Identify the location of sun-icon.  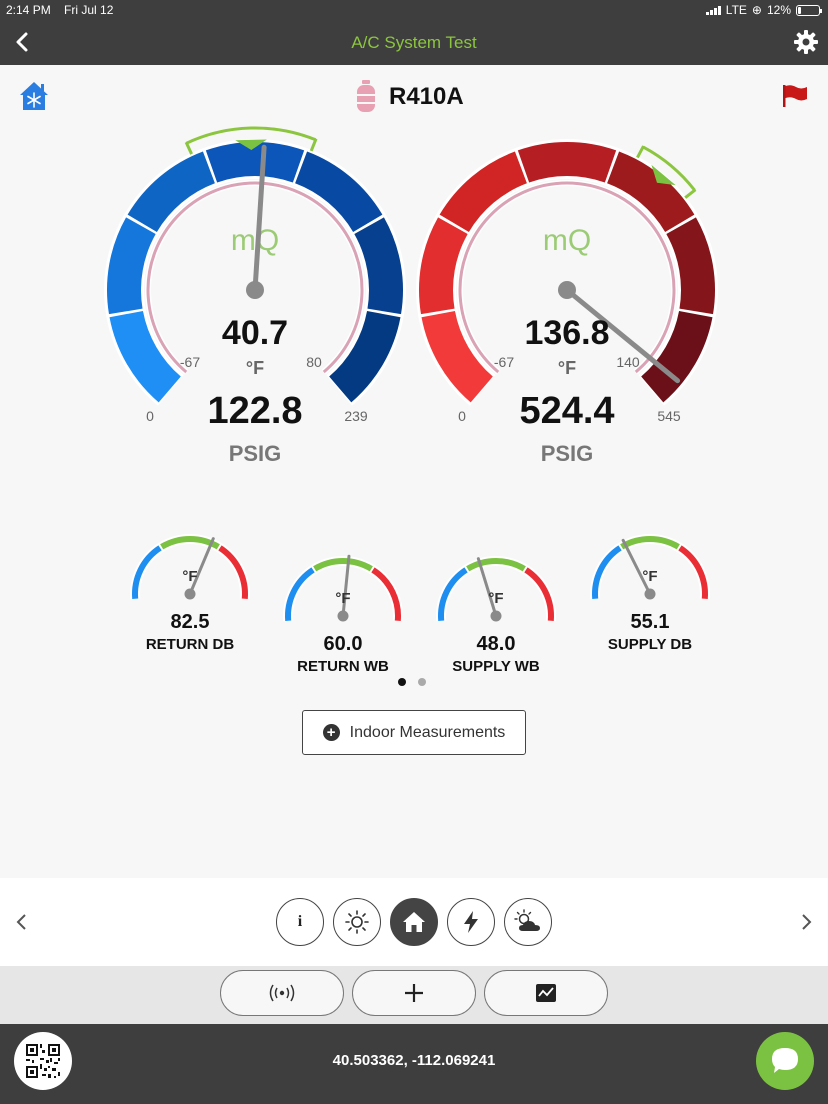
(357, 922).